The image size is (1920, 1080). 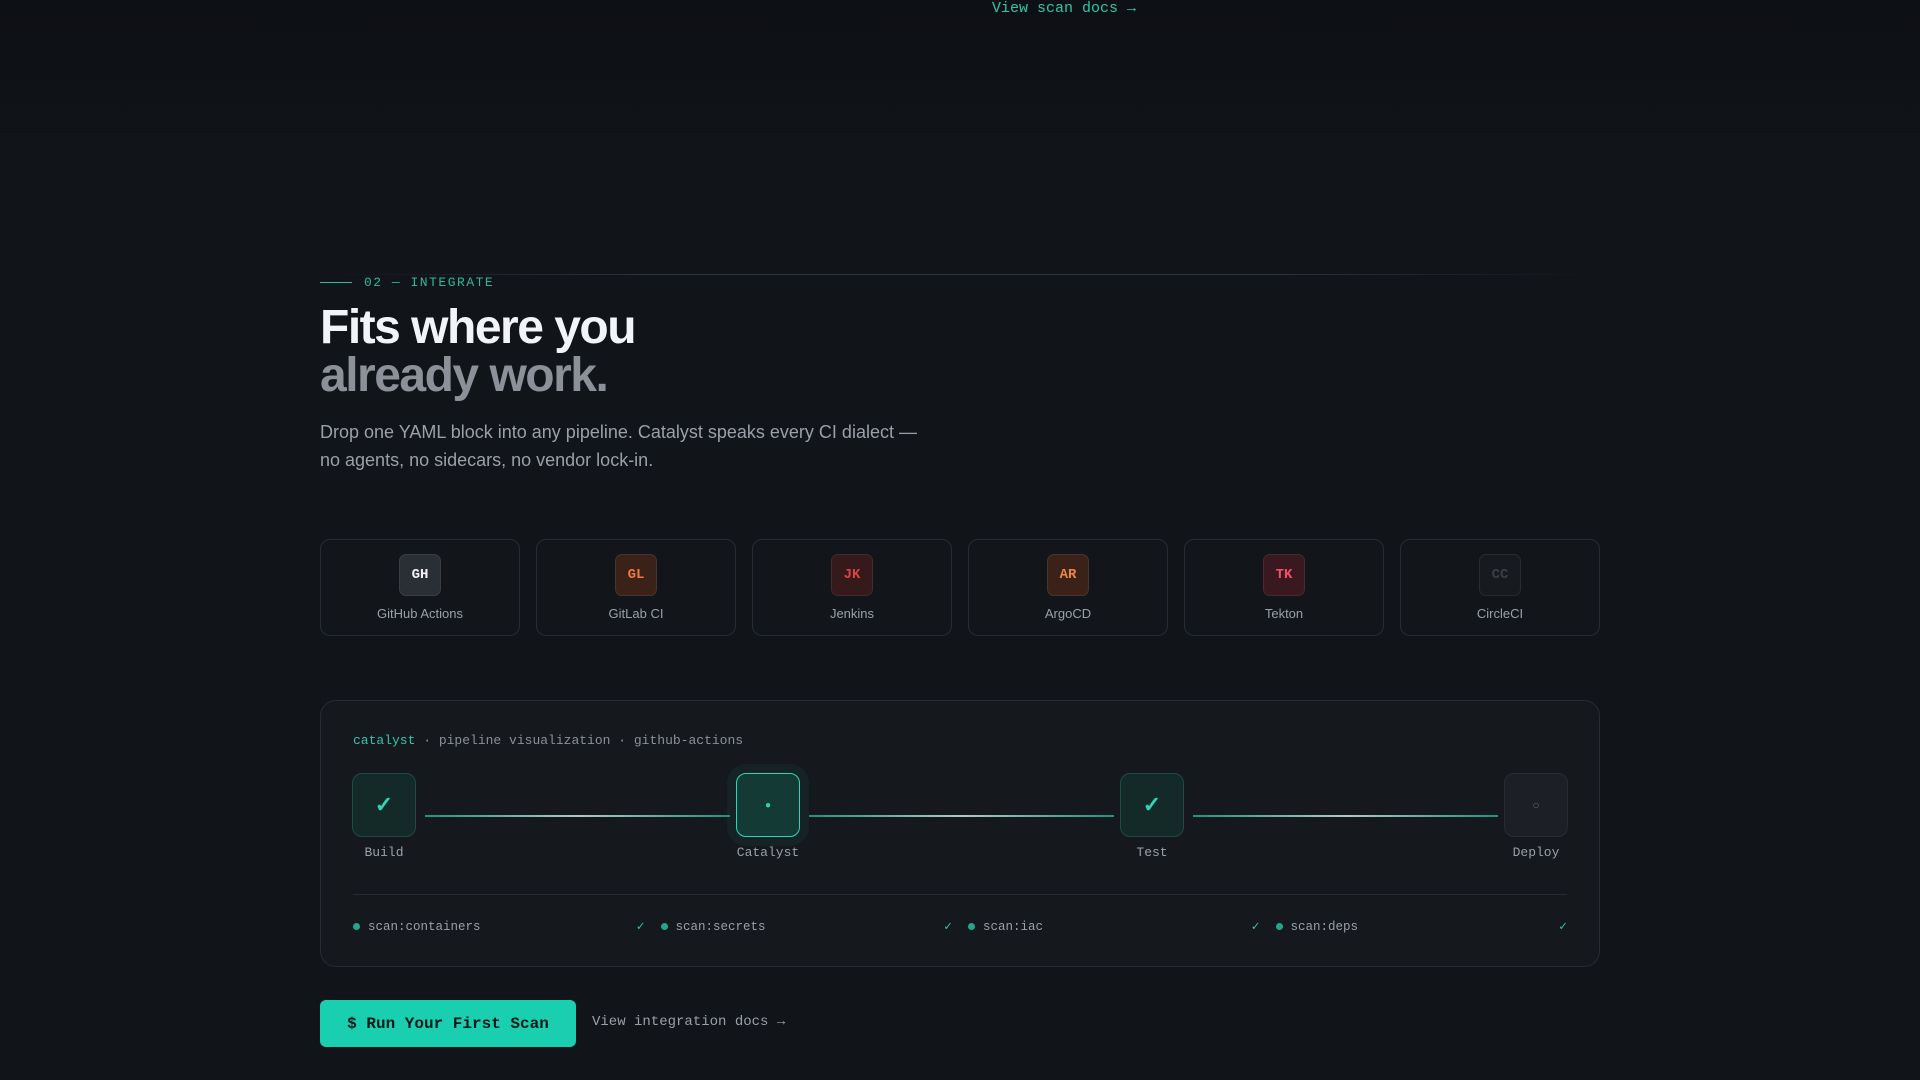 What do you see at coordinates (1064, 8) in the screenshot?
I see `view-scan-docs-link: View scan docs →` at bounding box center [1064, 8].